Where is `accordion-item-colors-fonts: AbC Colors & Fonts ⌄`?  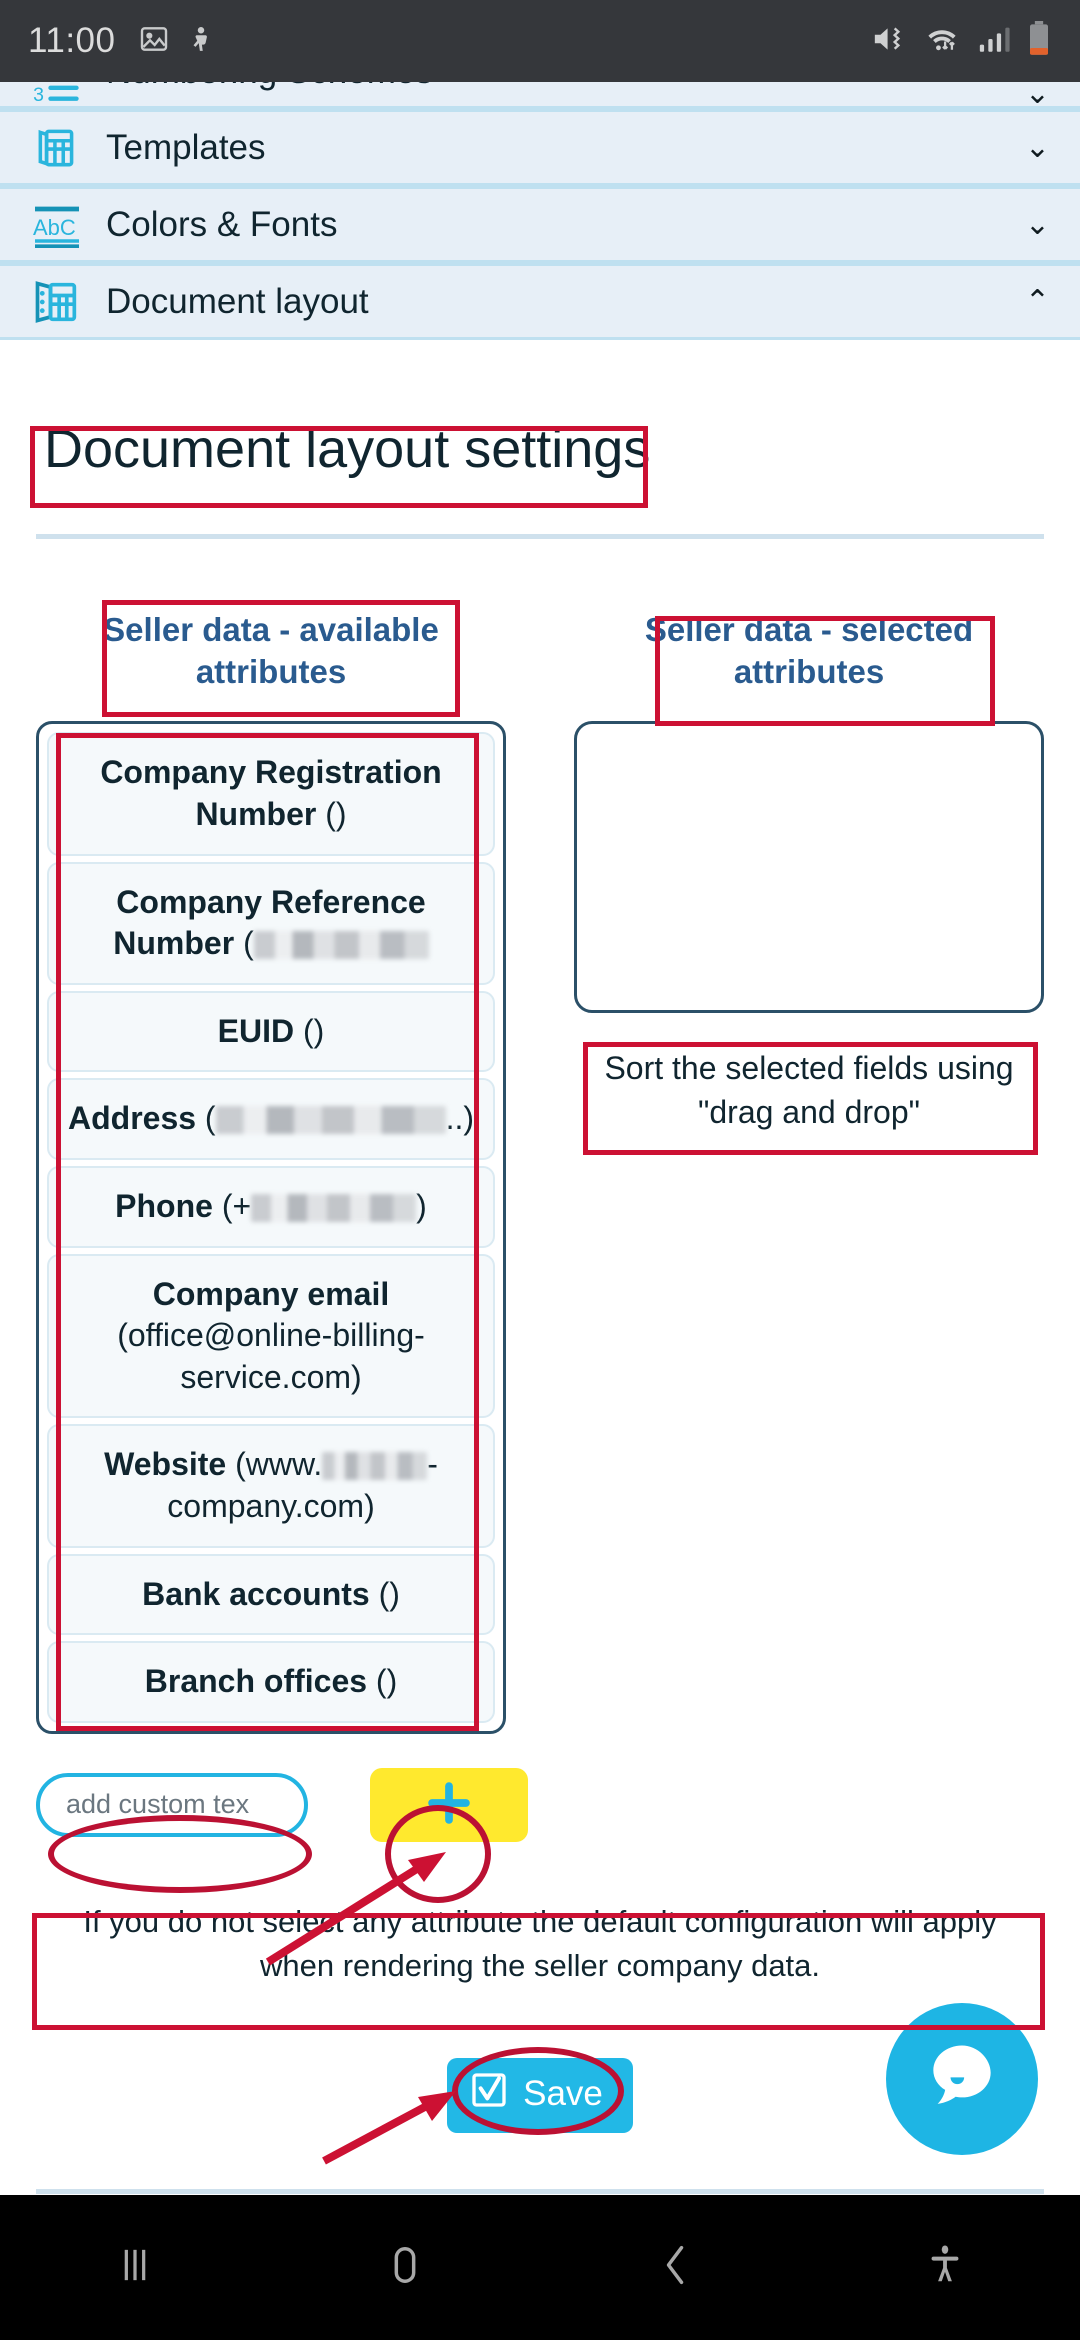 accordion-item-colors-fonts: AbC Colors & Fonts ⌄ is located at coordinates (540, 227).